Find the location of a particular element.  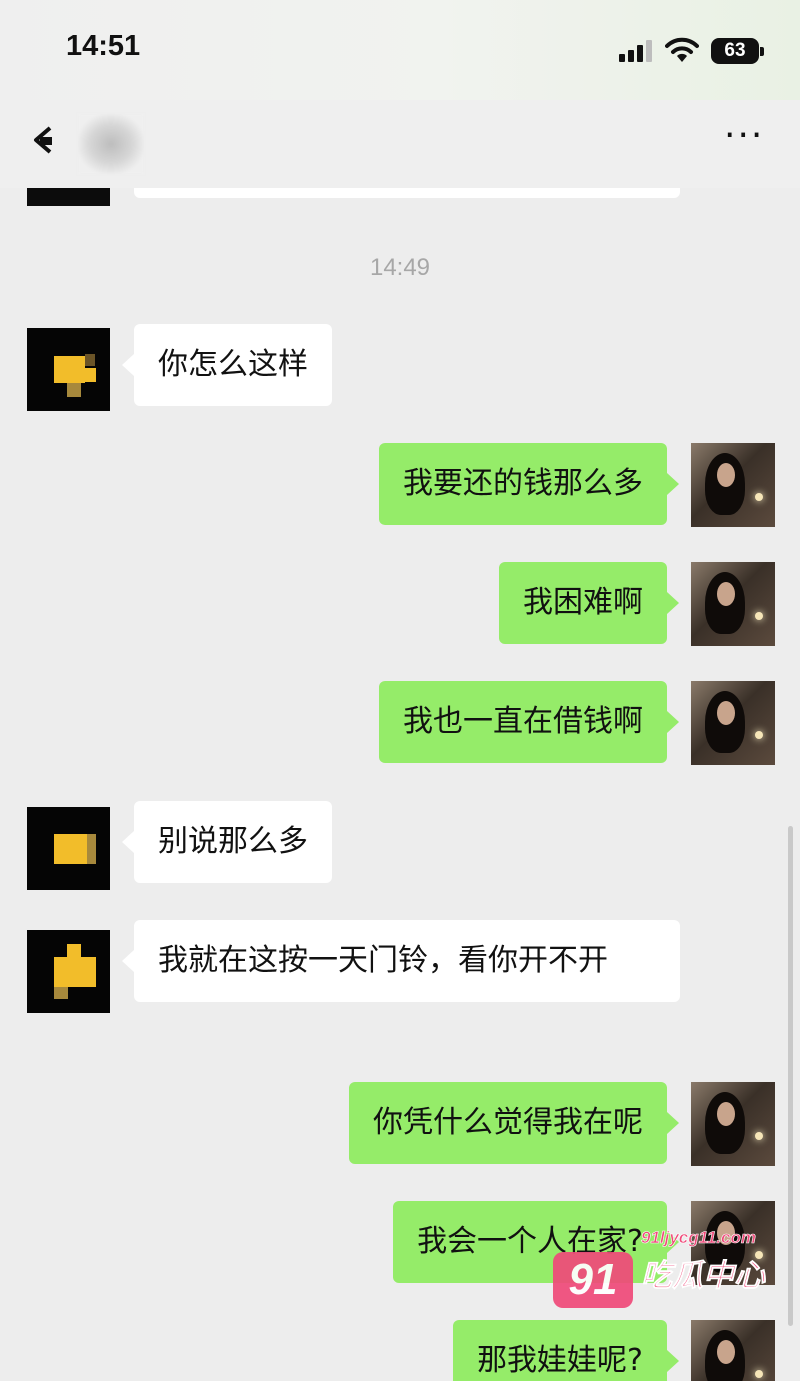

message-bubble-outgoing: 你凭什么觉得我在呢 is located at coordinates (514, 1123).